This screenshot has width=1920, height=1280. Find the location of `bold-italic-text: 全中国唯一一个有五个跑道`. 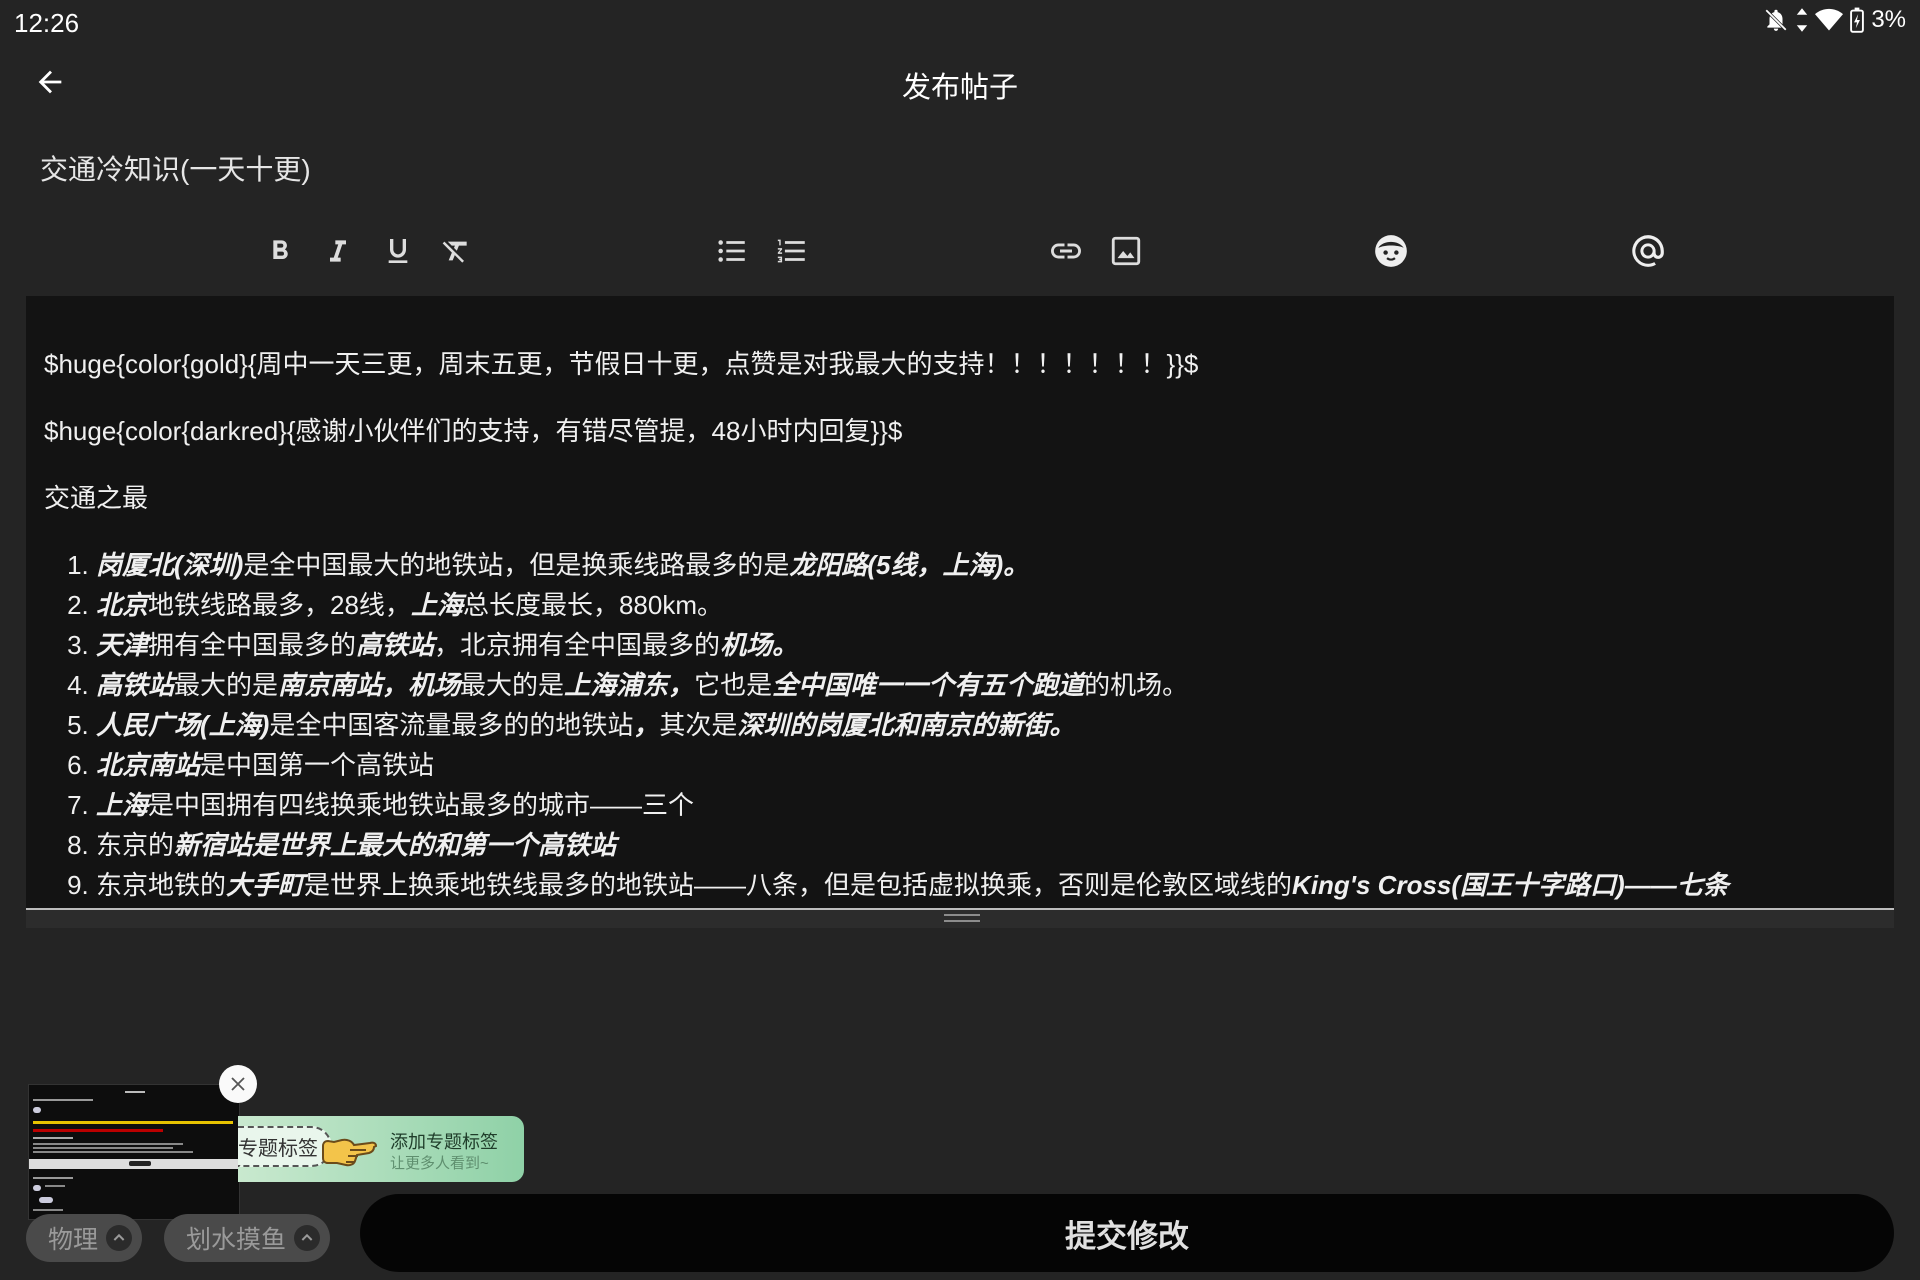

bold-italic-text: 全中国唯一一个有五个跑道 is located at coordinates (928, 685).